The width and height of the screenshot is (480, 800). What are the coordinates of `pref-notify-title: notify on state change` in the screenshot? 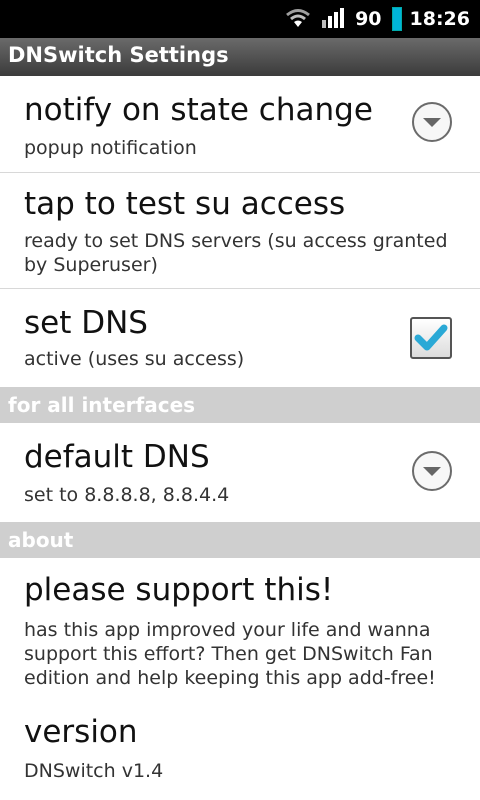 It's located at (198, 110).